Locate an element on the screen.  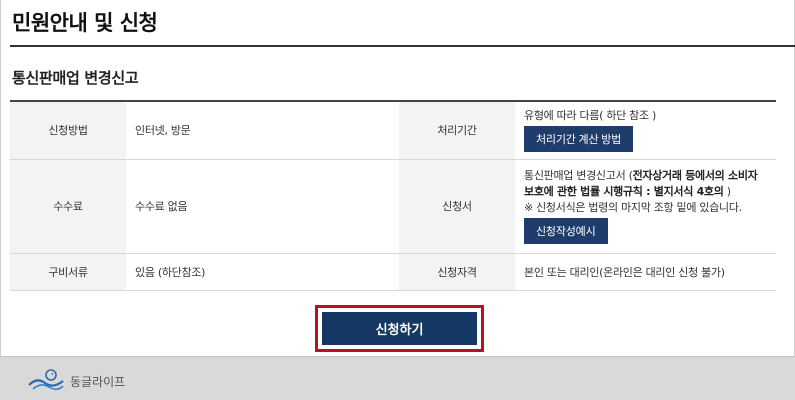
qual-label: 신청자격 is located at coordinates (457, 272).